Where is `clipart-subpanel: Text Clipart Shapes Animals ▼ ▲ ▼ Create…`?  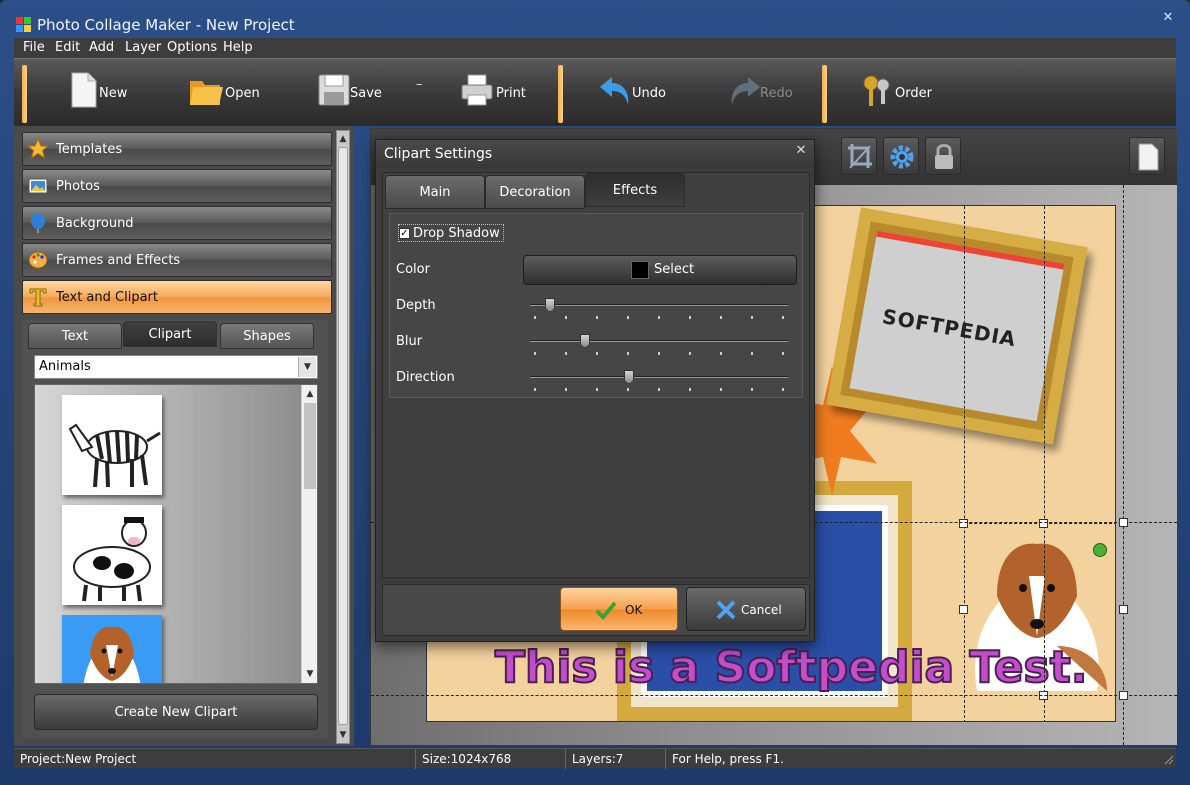
clipart-subpanel: Text Clipart Shapes Animals ▼ ▲ ▼ Create… is located at coordinates (175, 529).